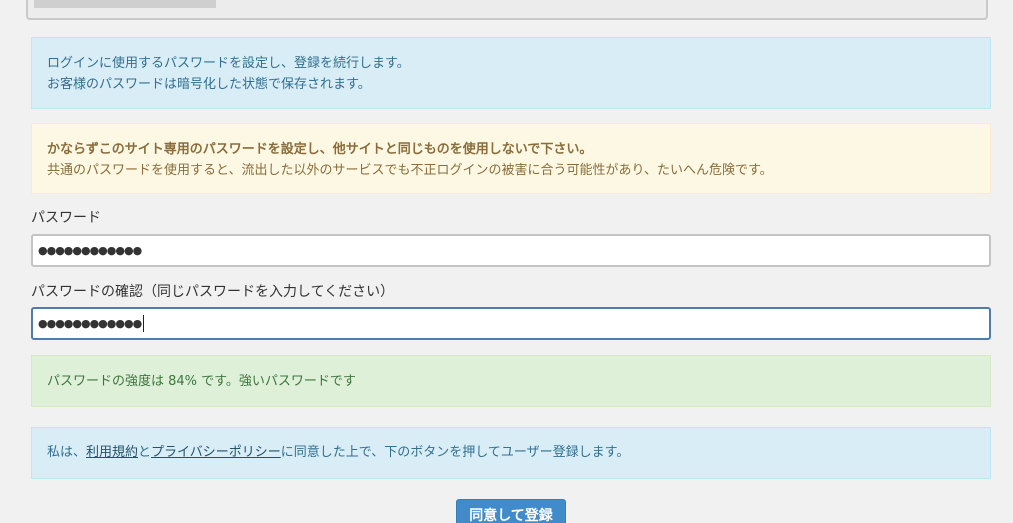 This screenshot has width=1013, height=523. I want to click on agreement-prefix: 私は、, so click(67, 452).